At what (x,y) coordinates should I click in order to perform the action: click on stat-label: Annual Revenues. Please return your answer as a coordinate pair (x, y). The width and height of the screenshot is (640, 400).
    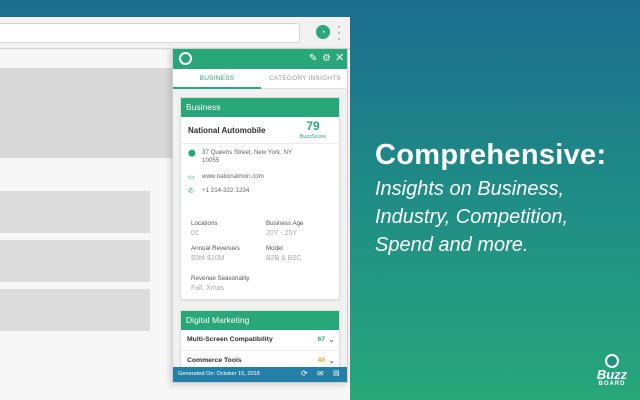
    Looking at the image, I should click on (215, 248).